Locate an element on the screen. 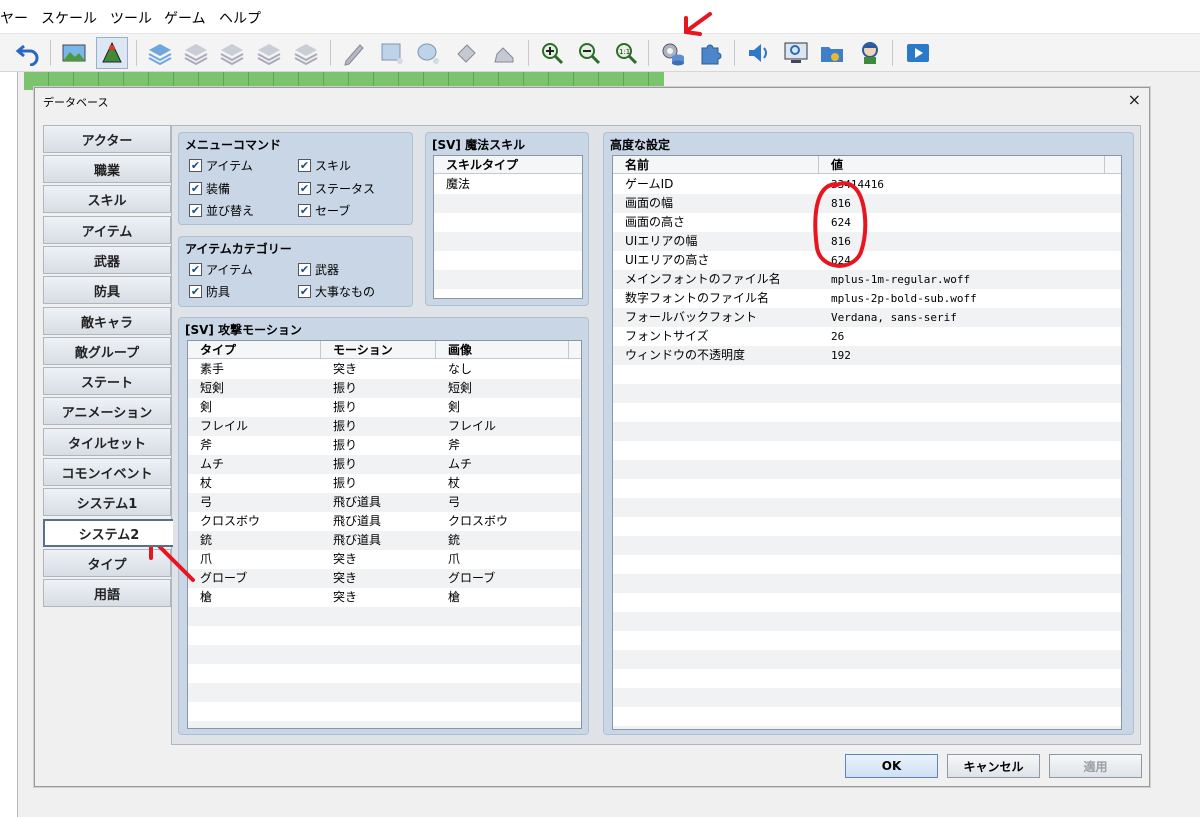  menu-command-formation-checkbox: ✔ 並び替え is located at coordinates (221, 210).